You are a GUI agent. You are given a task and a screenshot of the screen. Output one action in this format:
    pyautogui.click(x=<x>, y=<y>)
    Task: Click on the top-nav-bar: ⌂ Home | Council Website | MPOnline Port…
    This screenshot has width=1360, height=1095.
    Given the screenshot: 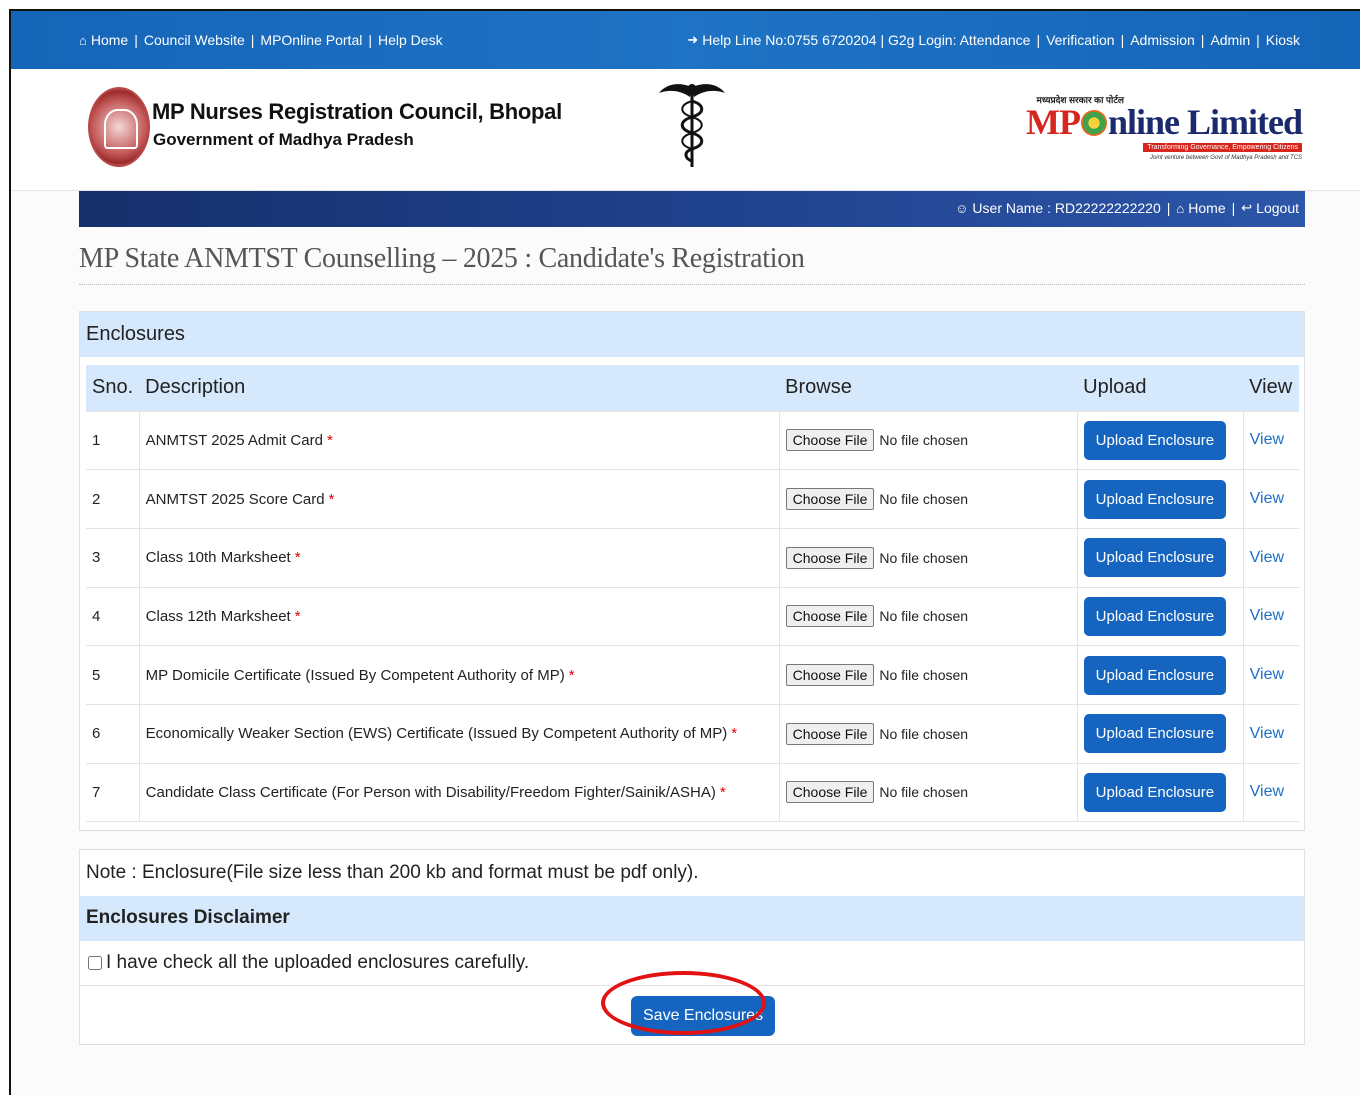 What is the action you would take?
    pyautogui.click(x=685, y=40)
    